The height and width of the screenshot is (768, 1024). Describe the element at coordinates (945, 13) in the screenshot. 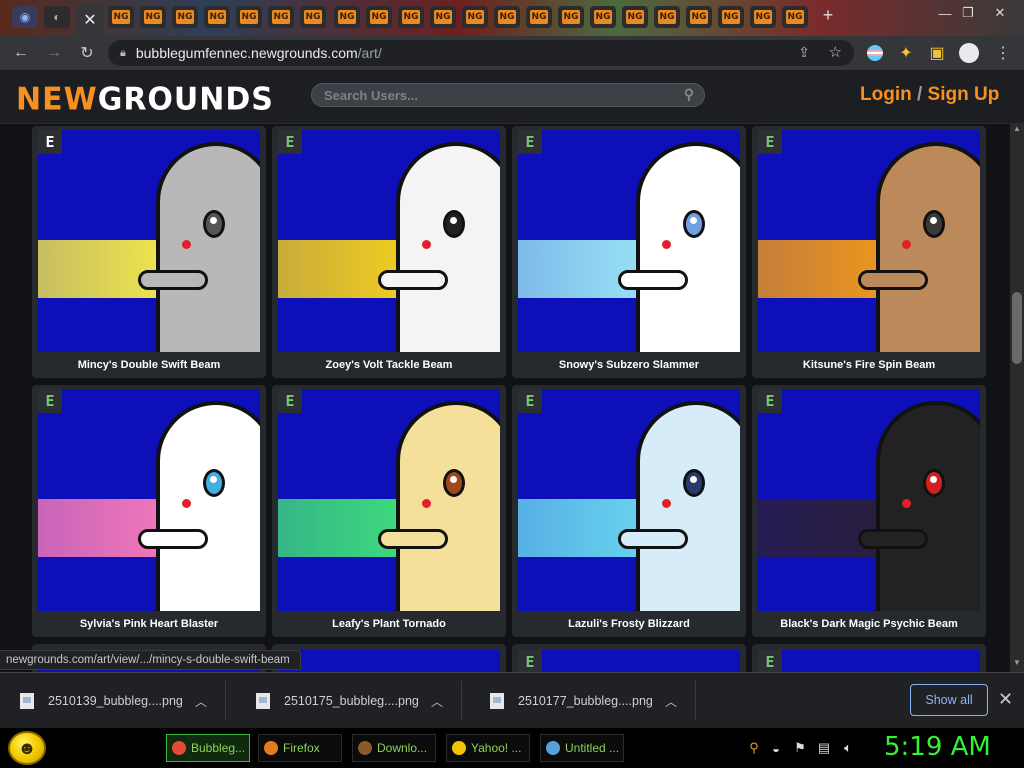

I see `minimize-icon: —` at that location.